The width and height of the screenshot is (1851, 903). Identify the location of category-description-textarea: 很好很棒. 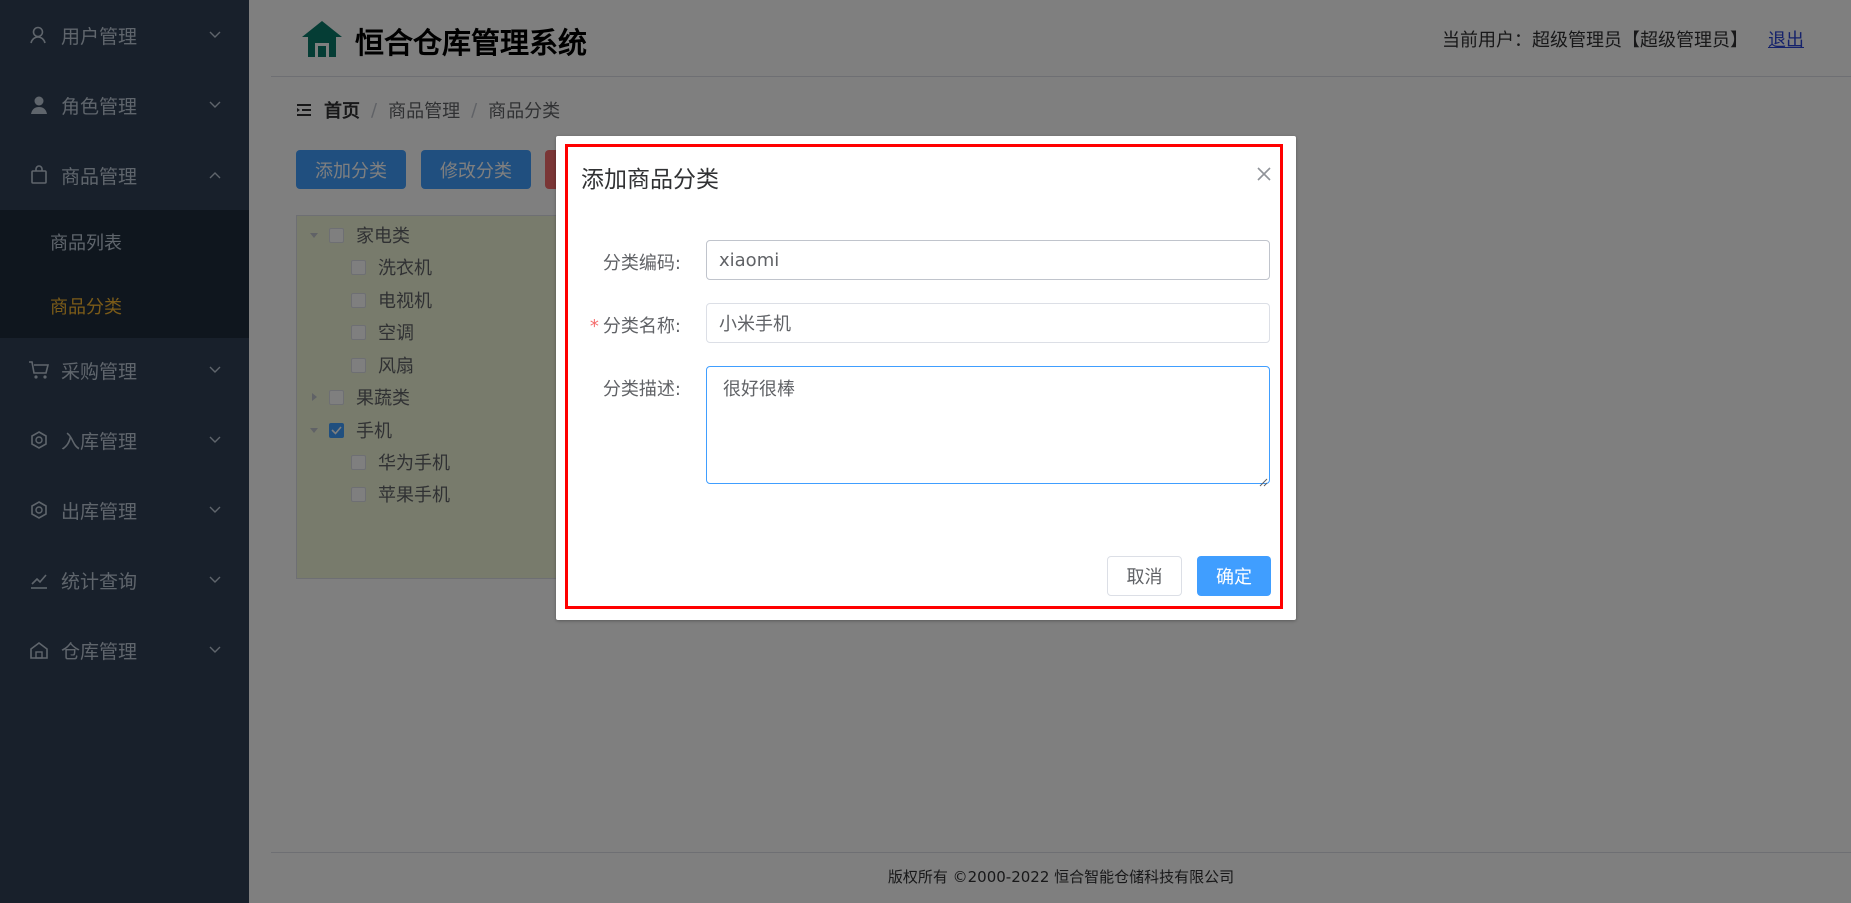
(988, 425).